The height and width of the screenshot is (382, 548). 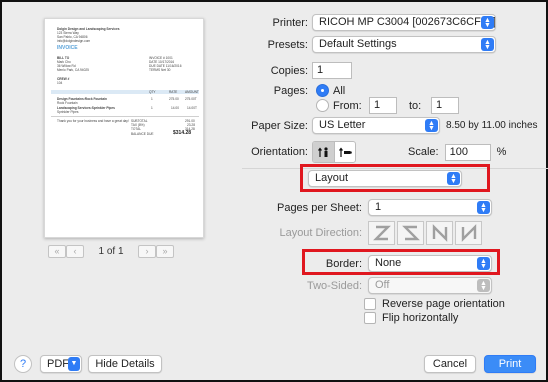 I want to click on layout-n-direction-button, so click(x=439, y=233).